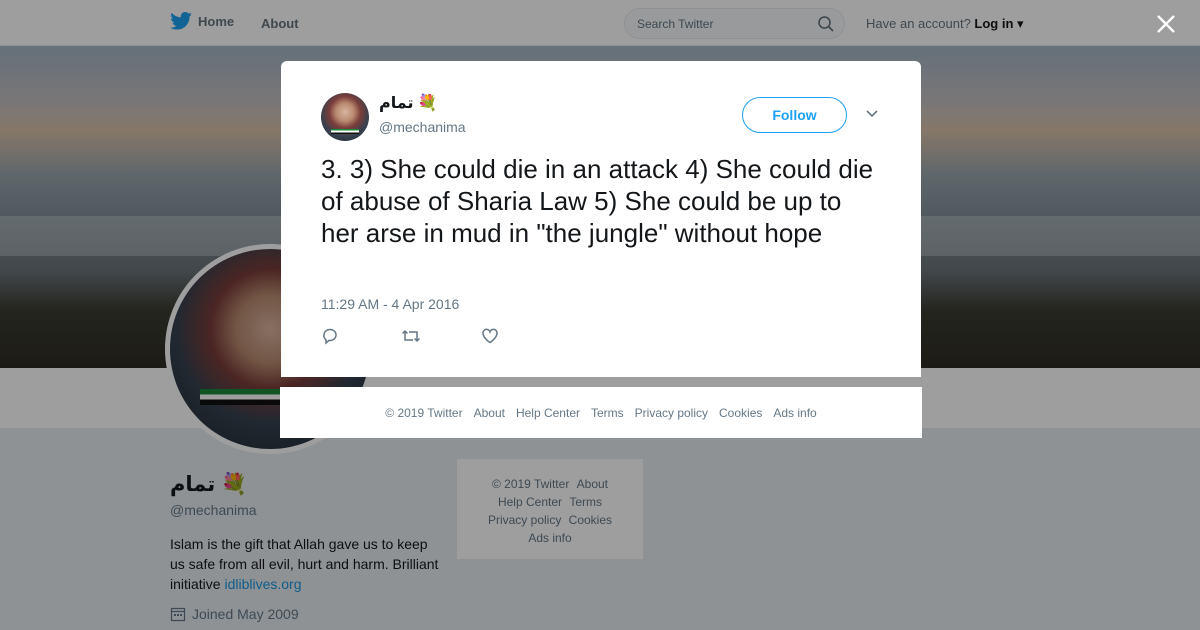 Image resolution: width=1200 pixels, height=630 pixels. What do you see at coordinates (427, 103) in the screenshot?
I see `bouquet-emoji-icon: 💐` at bounding box center [427, 103].